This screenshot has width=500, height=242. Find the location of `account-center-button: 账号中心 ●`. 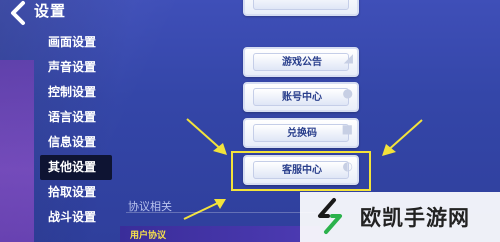

account-center-button: 账号中心 ● is located at coordinates (301, 97).